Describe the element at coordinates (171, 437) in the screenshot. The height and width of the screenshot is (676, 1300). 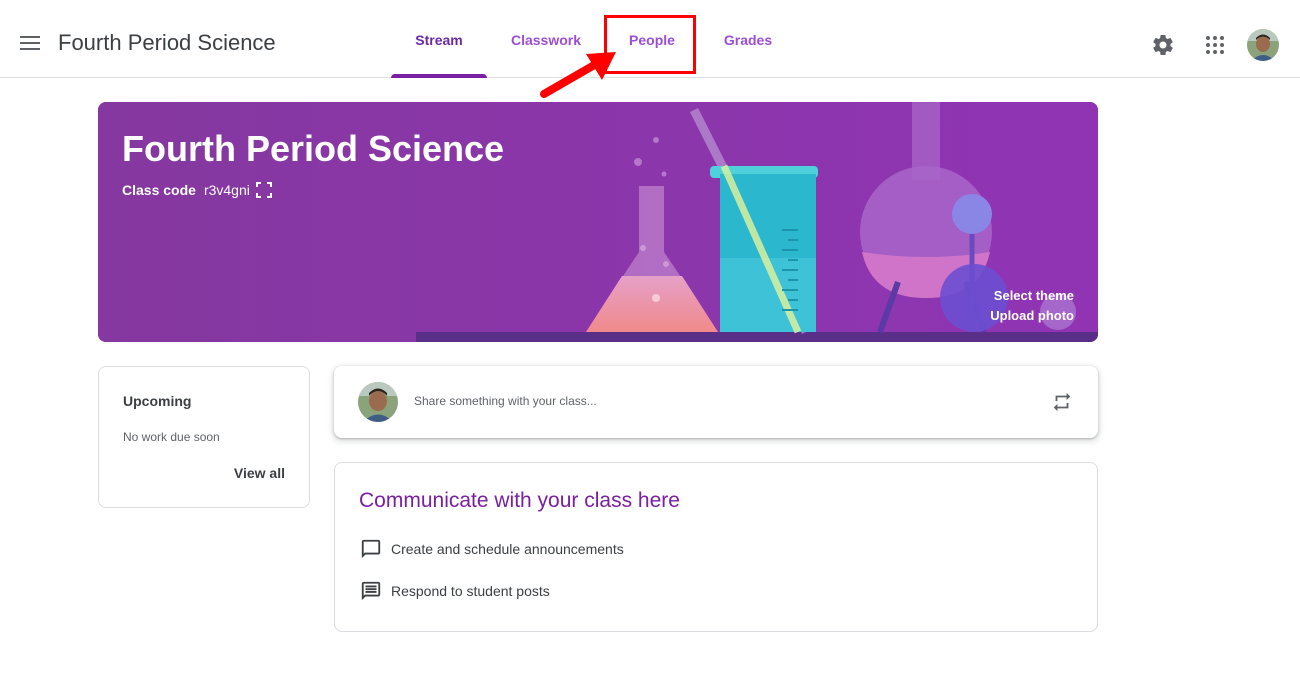
I see `upcoming-empty-text: No work due soon` at that location.